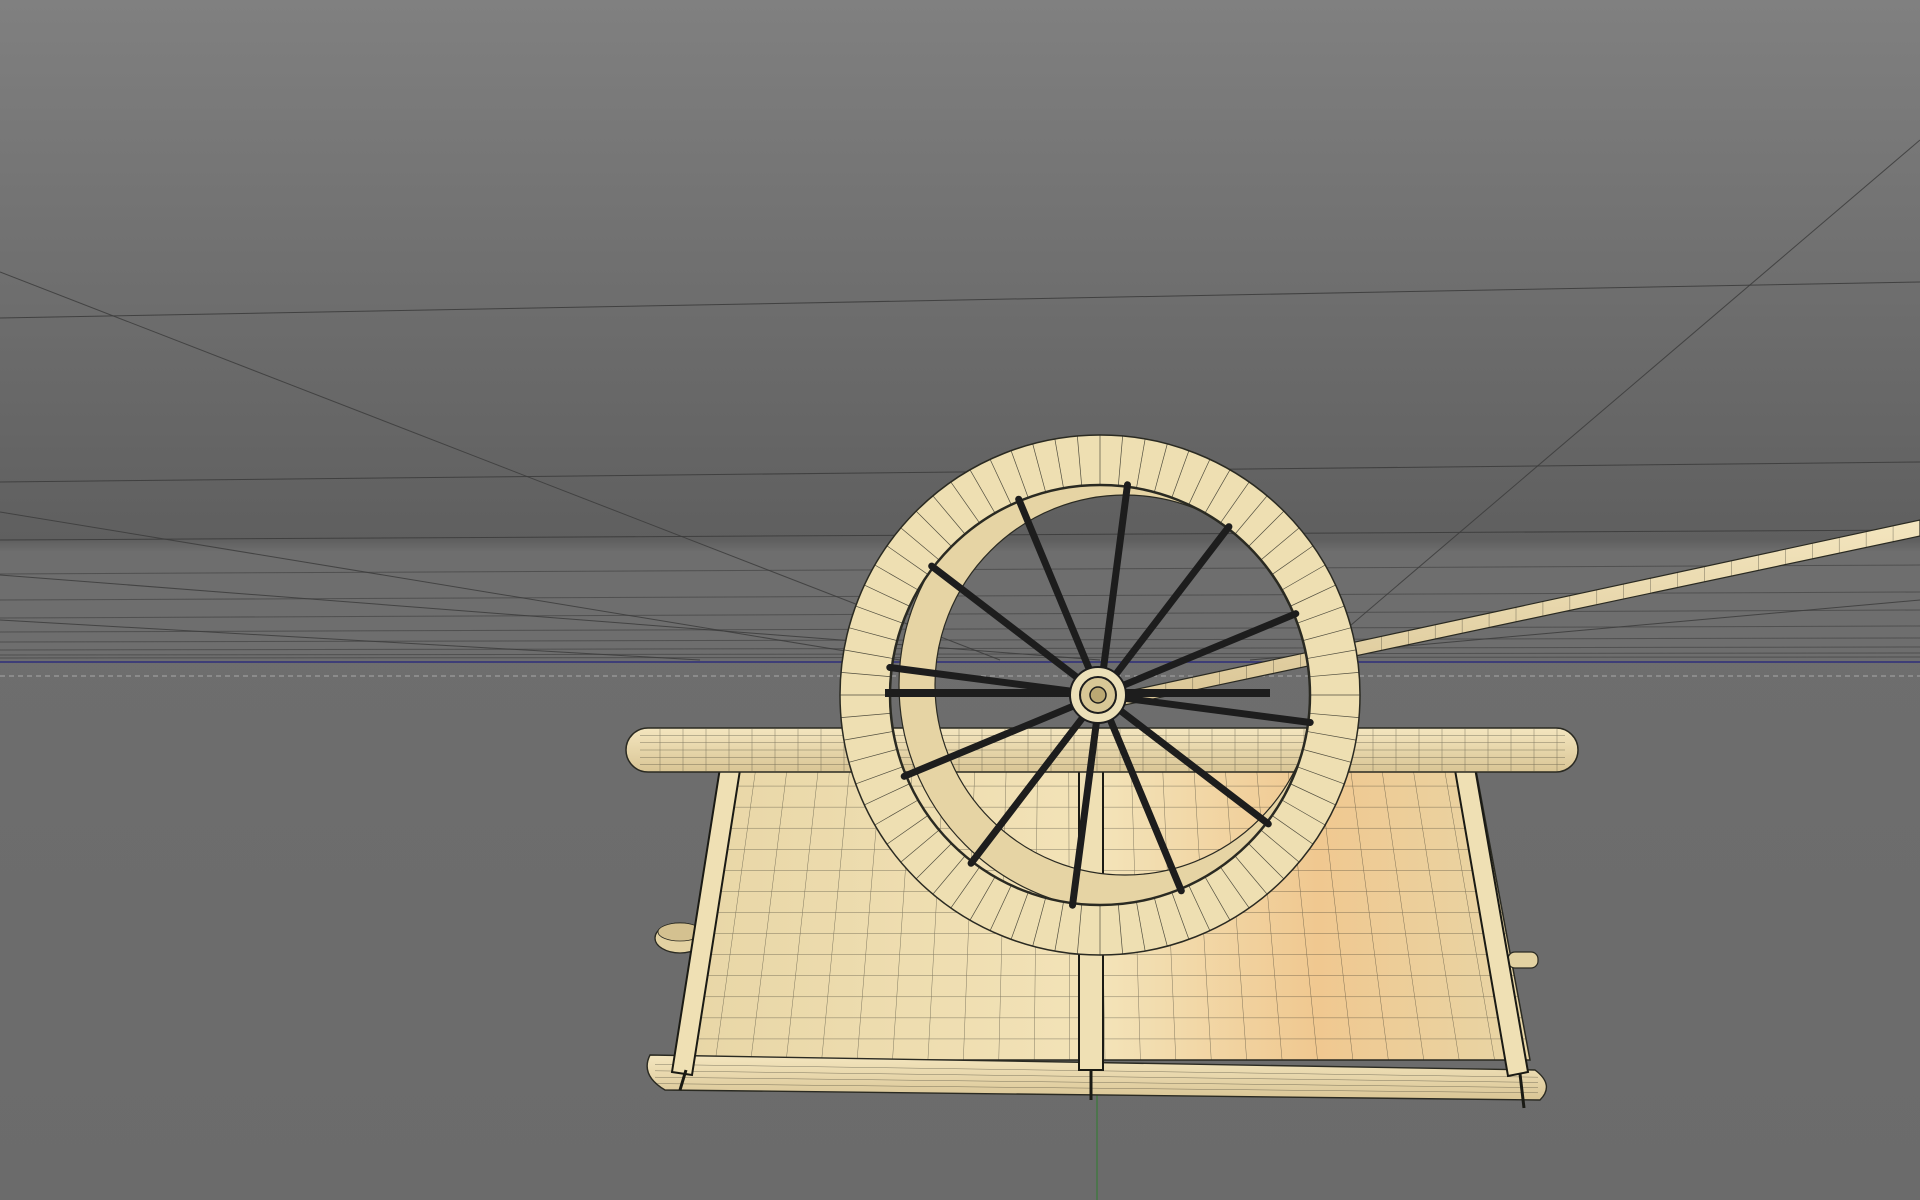  Describe the element at coordinates (1523, 960) in the screenshot. I see `side-knob-right` at that location.